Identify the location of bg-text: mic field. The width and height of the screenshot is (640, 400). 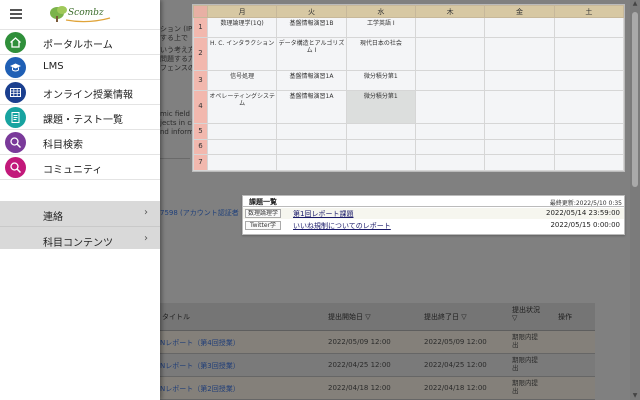
(175, 114).